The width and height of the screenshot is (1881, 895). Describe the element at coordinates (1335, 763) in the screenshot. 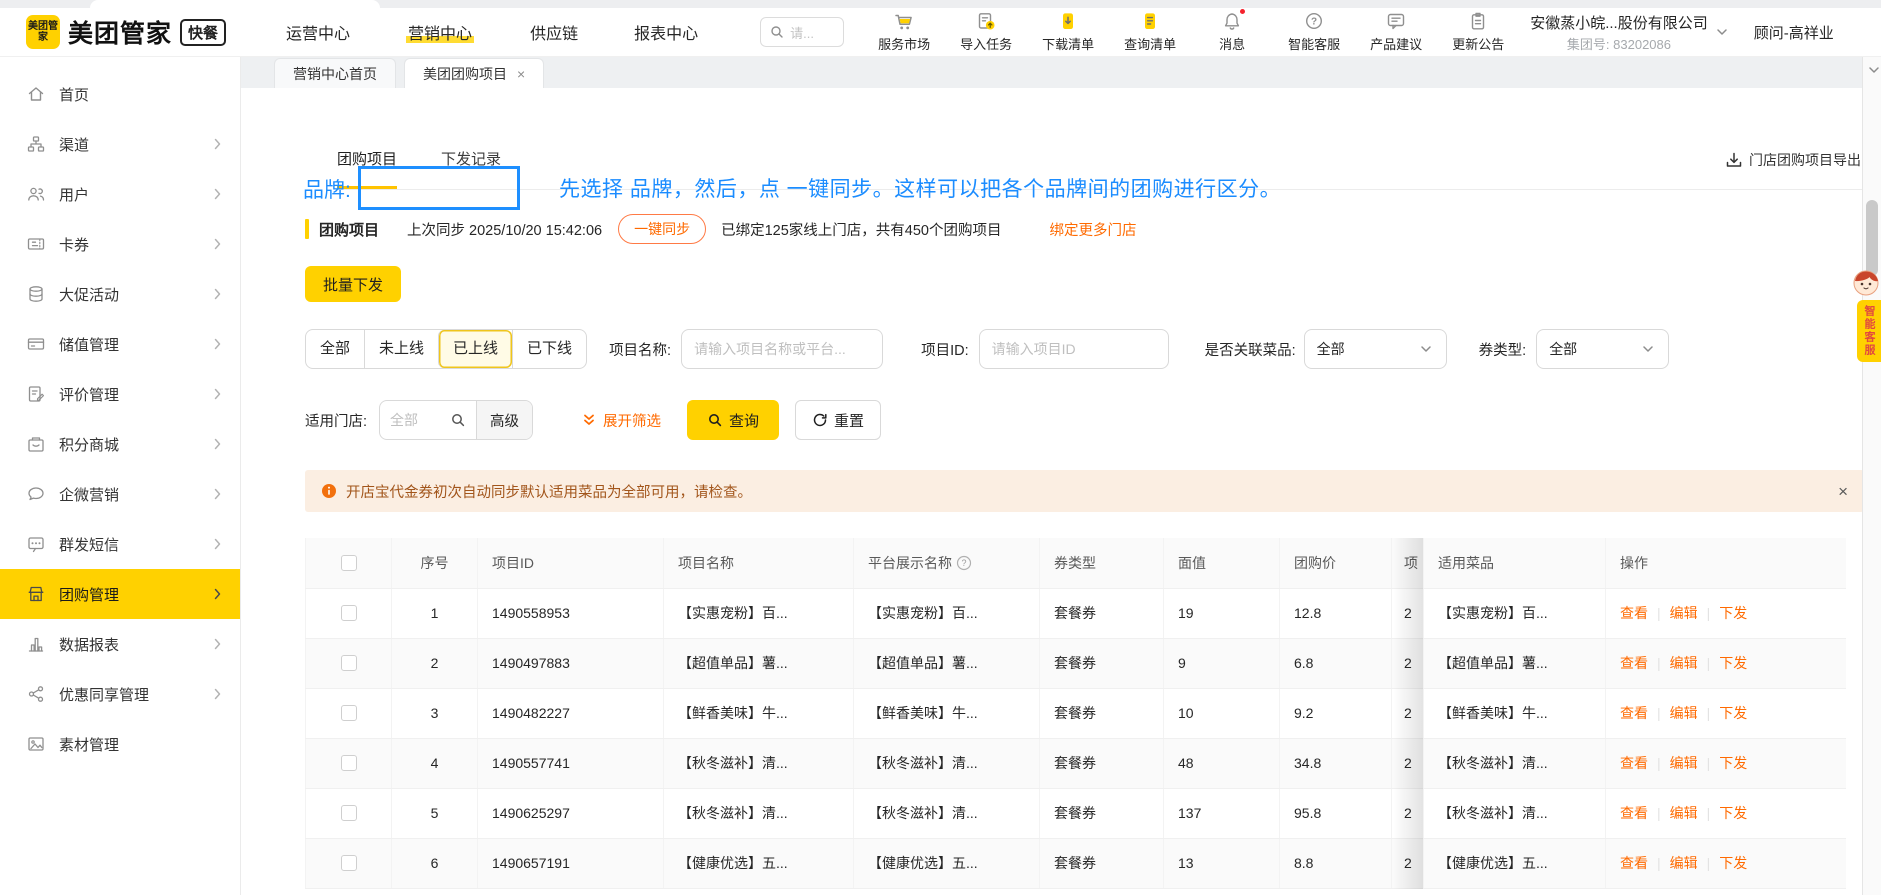

I see `cell-group-price: 34.8` at that location.